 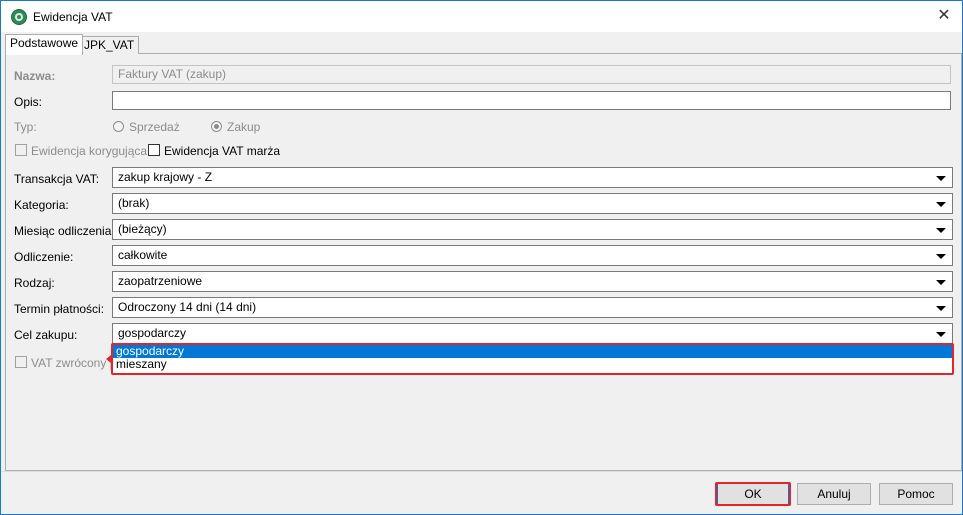 What do you see at coordinates (531, 100) in the screenshot?
I see `opis-field` at bounding box center [531, 100].